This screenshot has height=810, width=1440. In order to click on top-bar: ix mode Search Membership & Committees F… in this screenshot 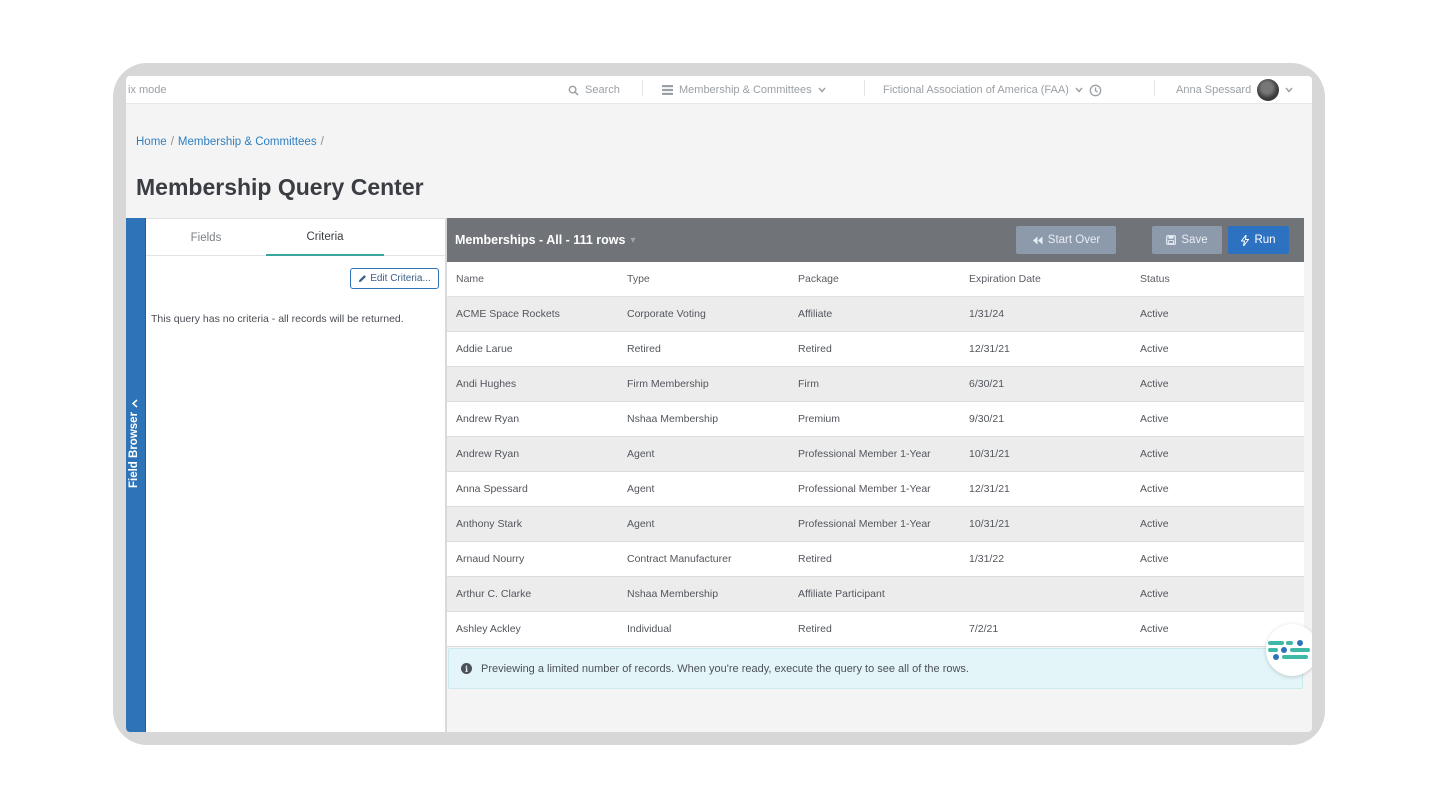, I will do `click(719, 90)`.